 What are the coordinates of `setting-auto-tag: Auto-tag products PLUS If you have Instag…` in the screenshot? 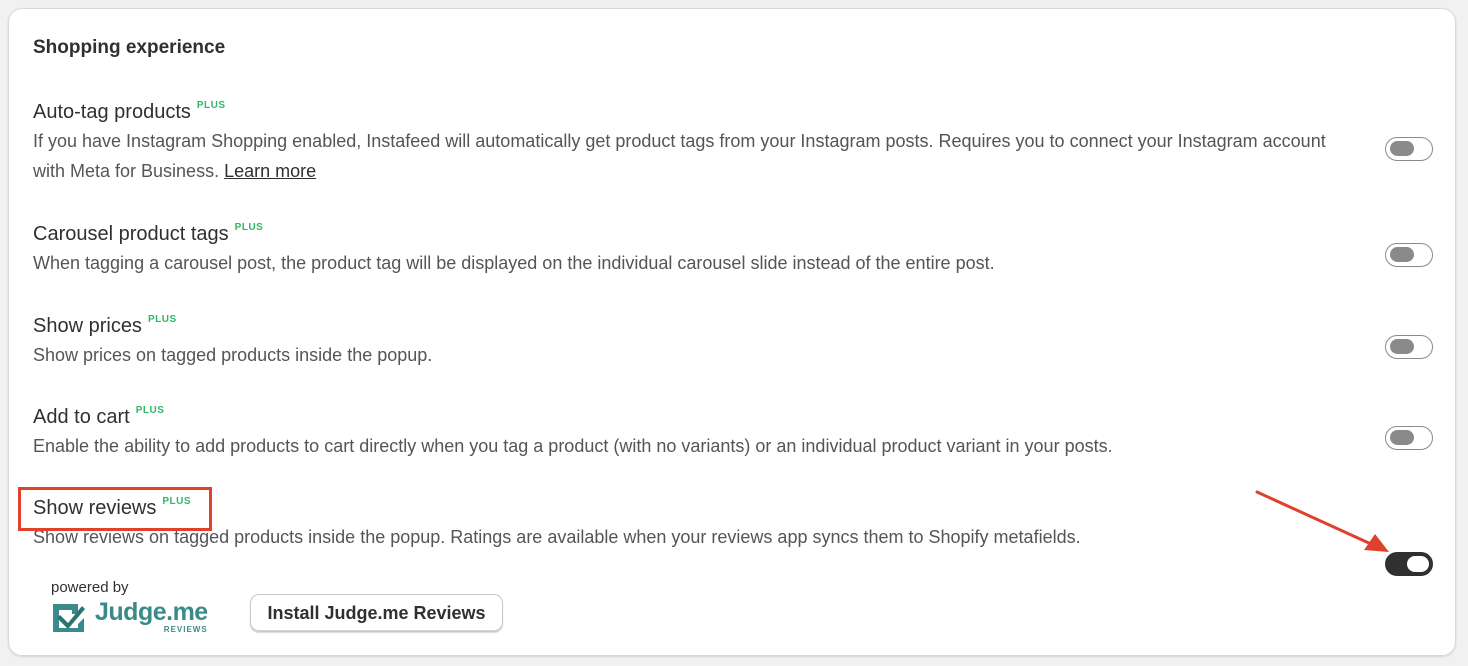 It's located at (693, 143).